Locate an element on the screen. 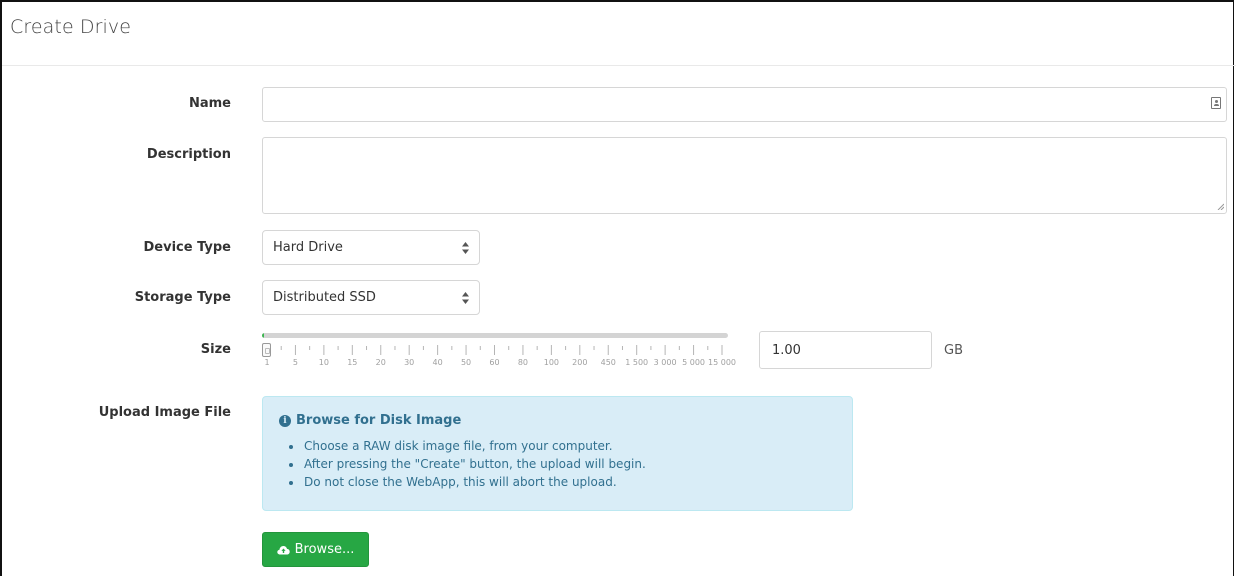 The height and width of the screenshot is (576, 1236). slider-tick-label: 200 is located at coordinates (580, 362).